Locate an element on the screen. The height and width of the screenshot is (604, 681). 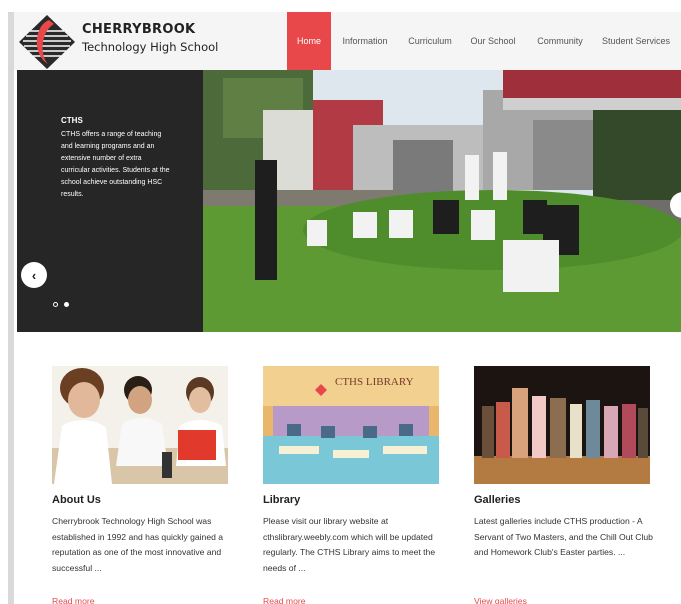
page-left-margin is located at coordinates (4, 302).